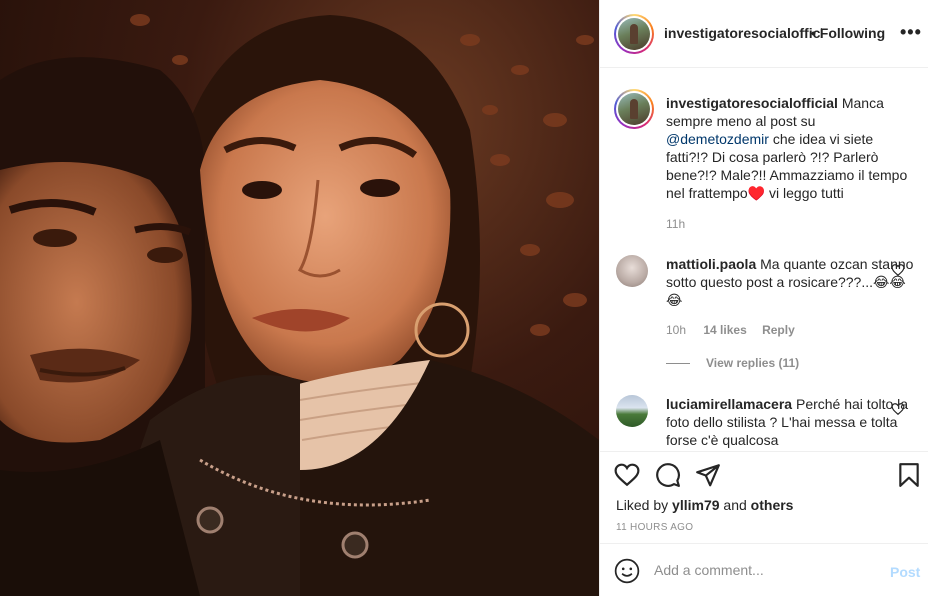 This screenshot has height=596, width=928. I want to click on liked-by-prefix: Liked by, so click(642, 505).